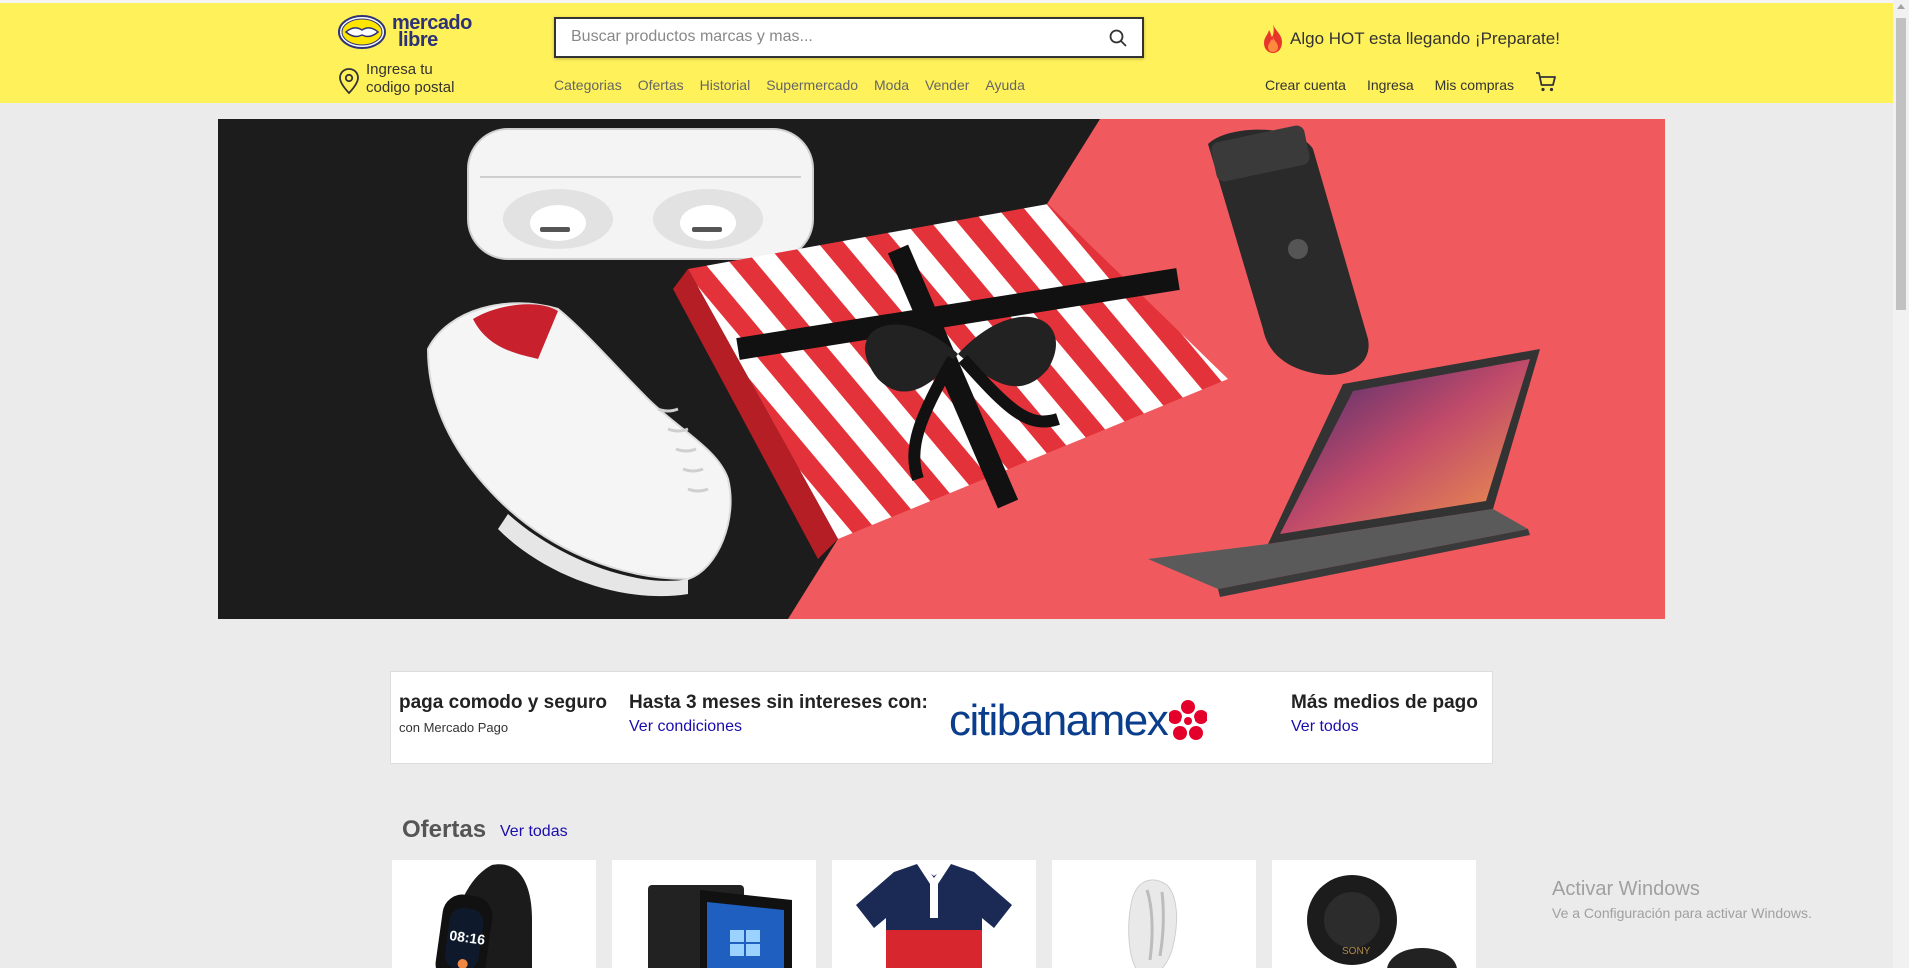 Image resolution: width=1909 pixels, height=968 pixels. Describe the element at coordinates (410, 87) in the screenshot. I see `location-line2: codigo postal` at that location.